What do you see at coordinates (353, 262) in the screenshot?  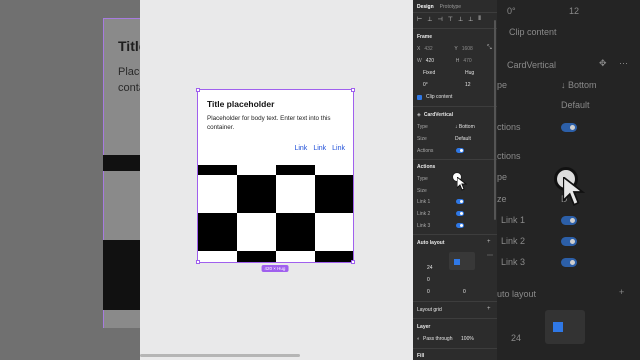 I see `resize-handle-bottom-right` at bounding box center [353, 262].